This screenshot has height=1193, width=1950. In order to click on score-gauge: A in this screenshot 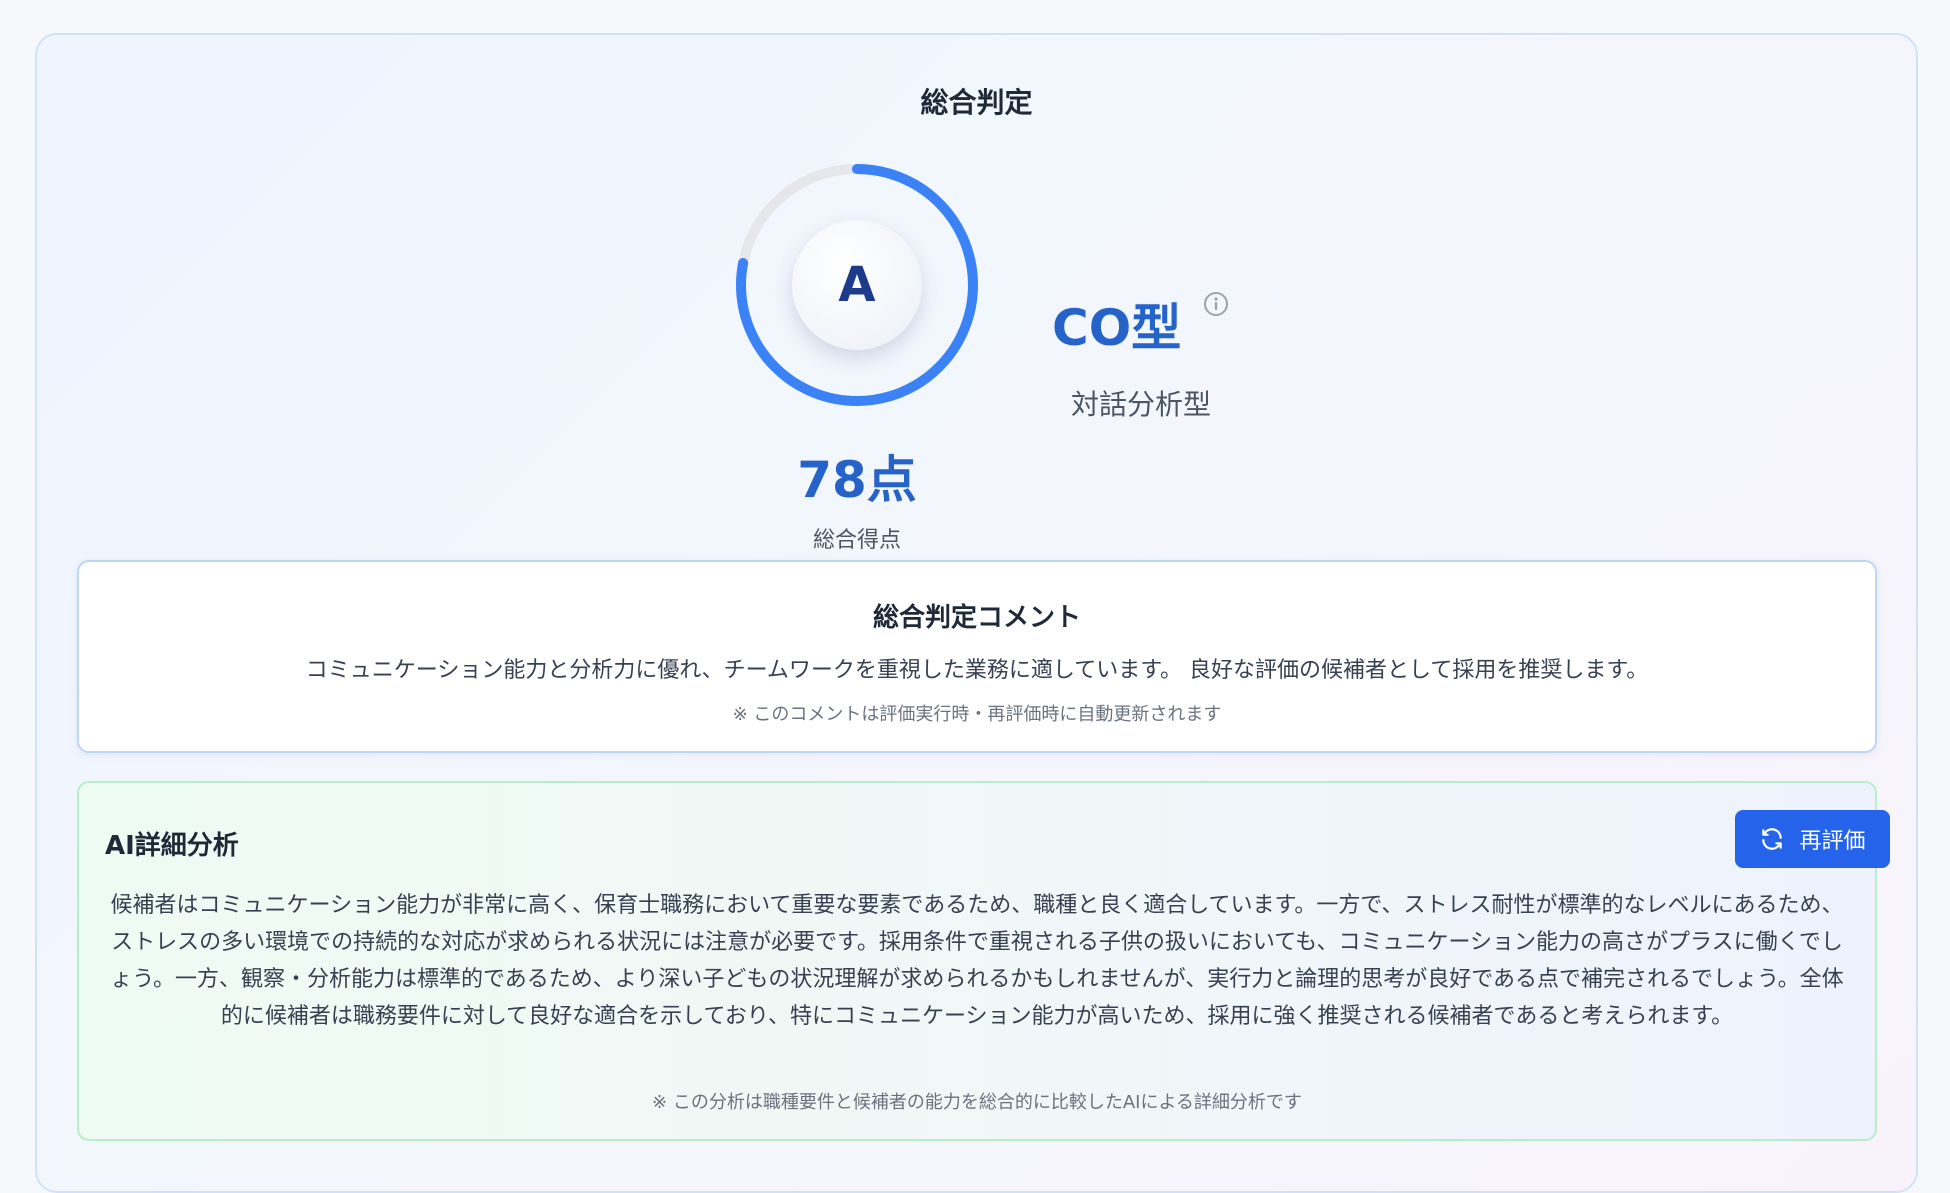, I will do `click(857, 285)`.